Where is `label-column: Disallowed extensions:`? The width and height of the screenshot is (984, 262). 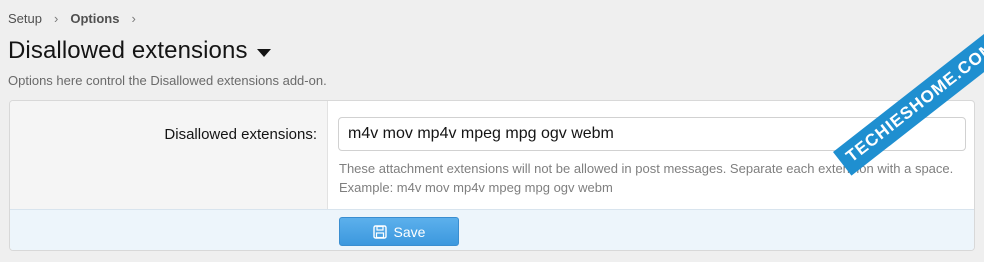 label-column: Disallowed extensions: is located at coordinates (169, 155).